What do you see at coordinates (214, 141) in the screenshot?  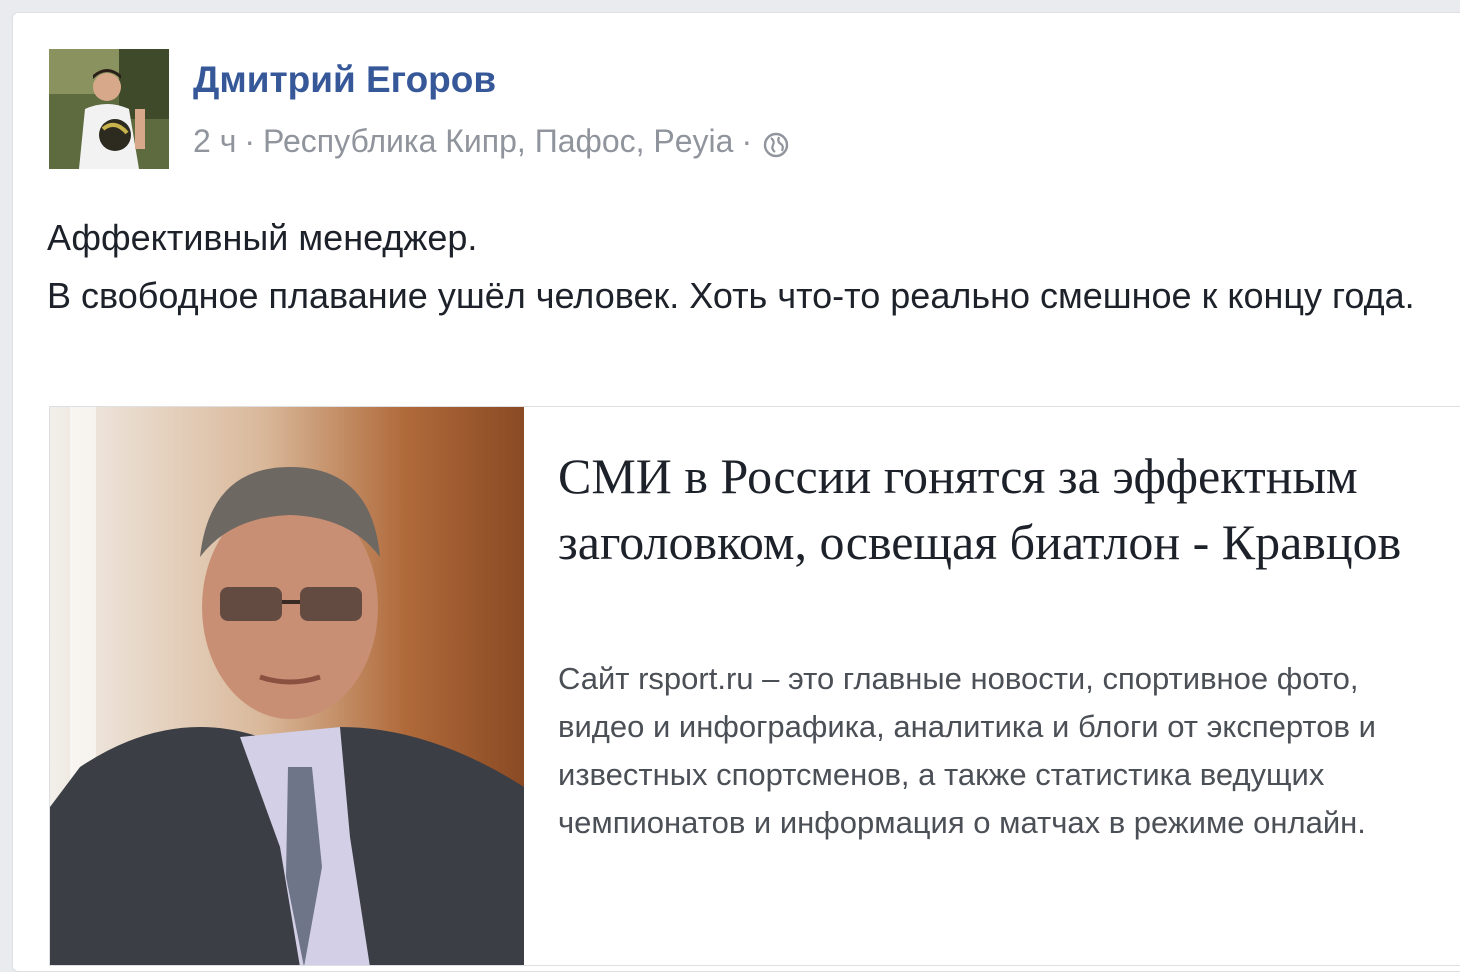 I see `post-timestamp: 2 ч` at bounding box center [214, 141].